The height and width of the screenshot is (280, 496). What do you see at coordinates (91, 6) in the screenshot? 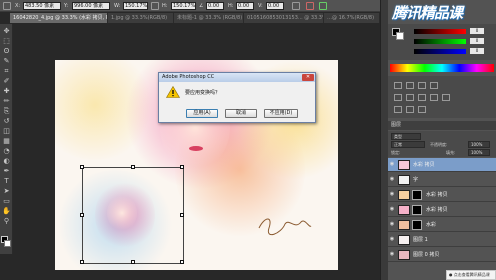
I see `y-input: 996.00 像素` at bounding box center [91, 6].